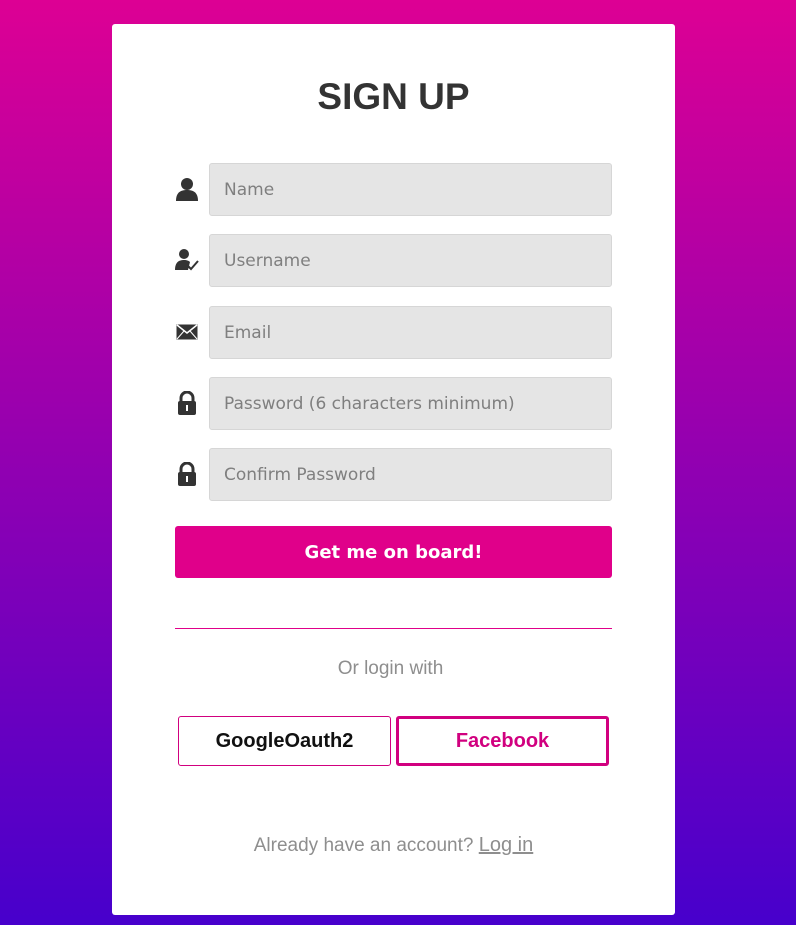  Describe the element at coordinates (187, 260) in the screenshot. I see `user-check-icon` at that location.